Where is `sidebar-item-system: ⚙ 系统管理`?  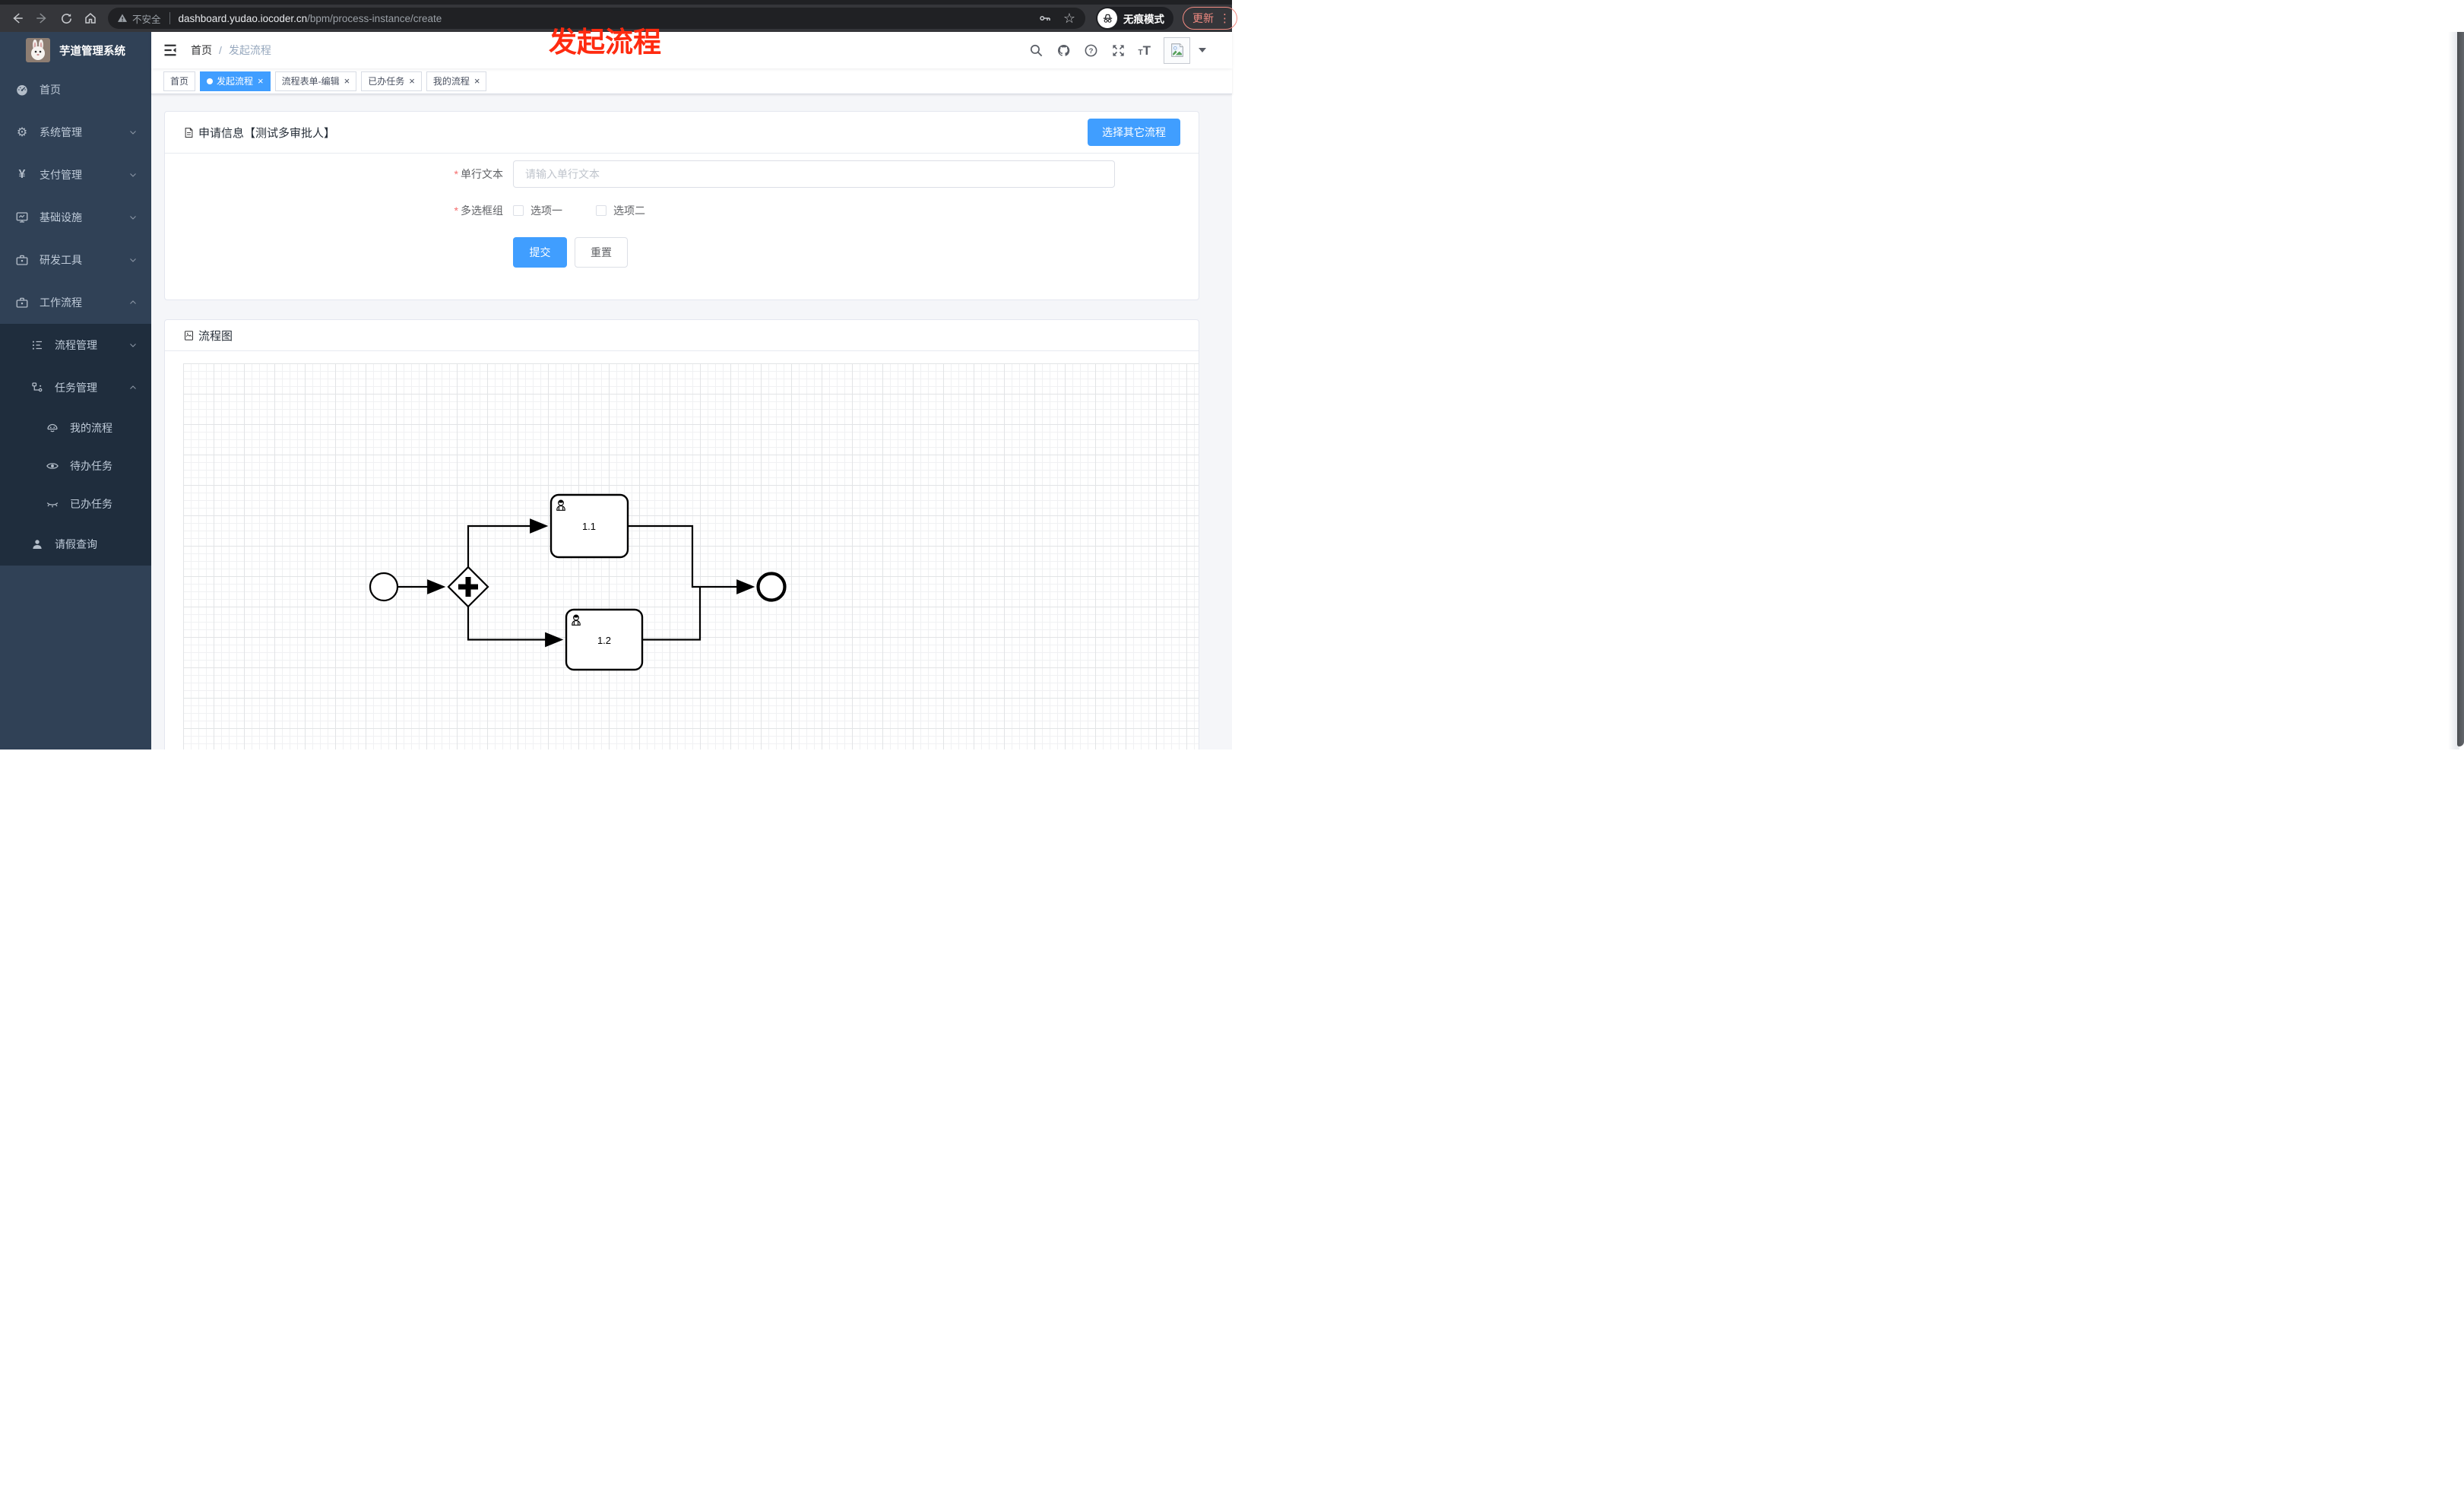 sidebar-item-system: ⚙ 系统管理 is located at coordinates (75, 132).